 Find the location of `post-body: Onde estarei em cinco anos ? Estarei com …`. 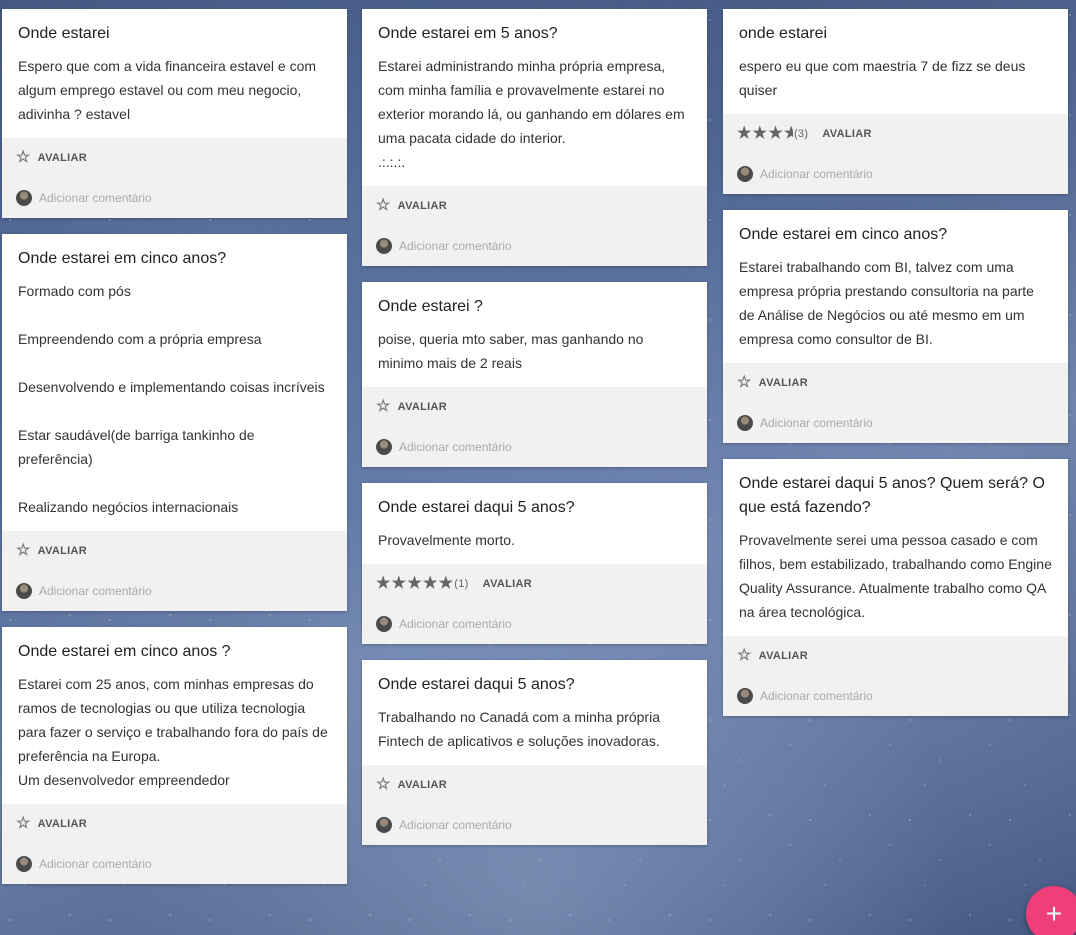

post-body: Onde estarei em cinco anos ? Estarei com … is located at coordinates (174, 715).